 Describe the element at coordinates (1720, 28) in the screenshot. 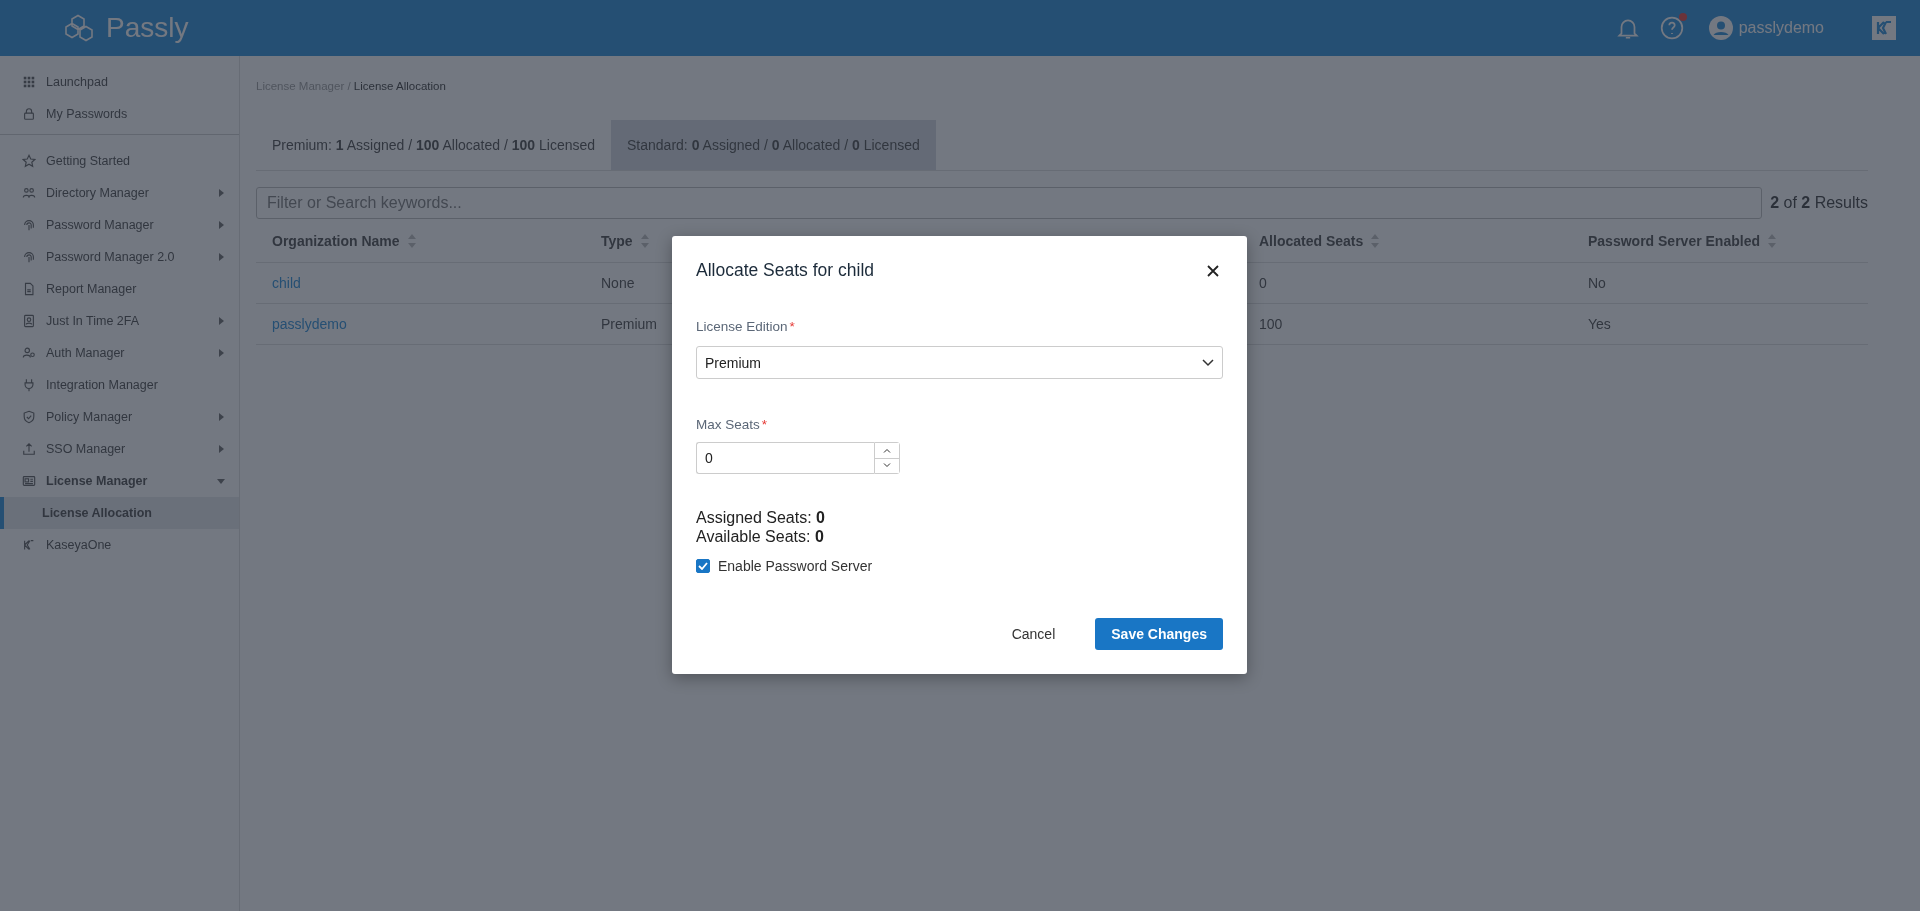

I see `avatar-icon` at that location.